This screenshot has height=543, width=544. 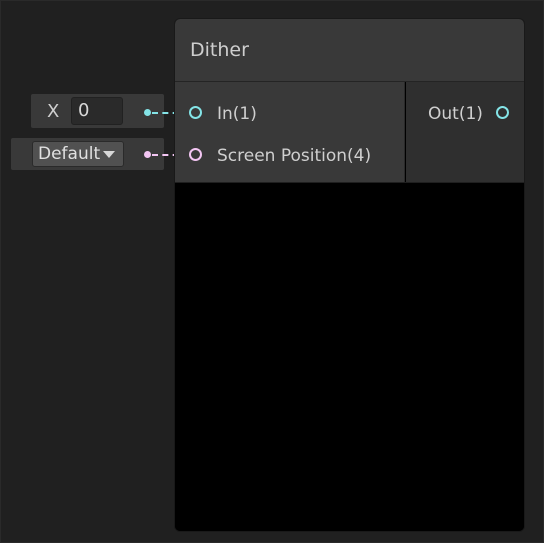 What do you see at coordinates (195, 112) in the screenshot?
I see `in-port-icon` at bounding box center [195, 112].